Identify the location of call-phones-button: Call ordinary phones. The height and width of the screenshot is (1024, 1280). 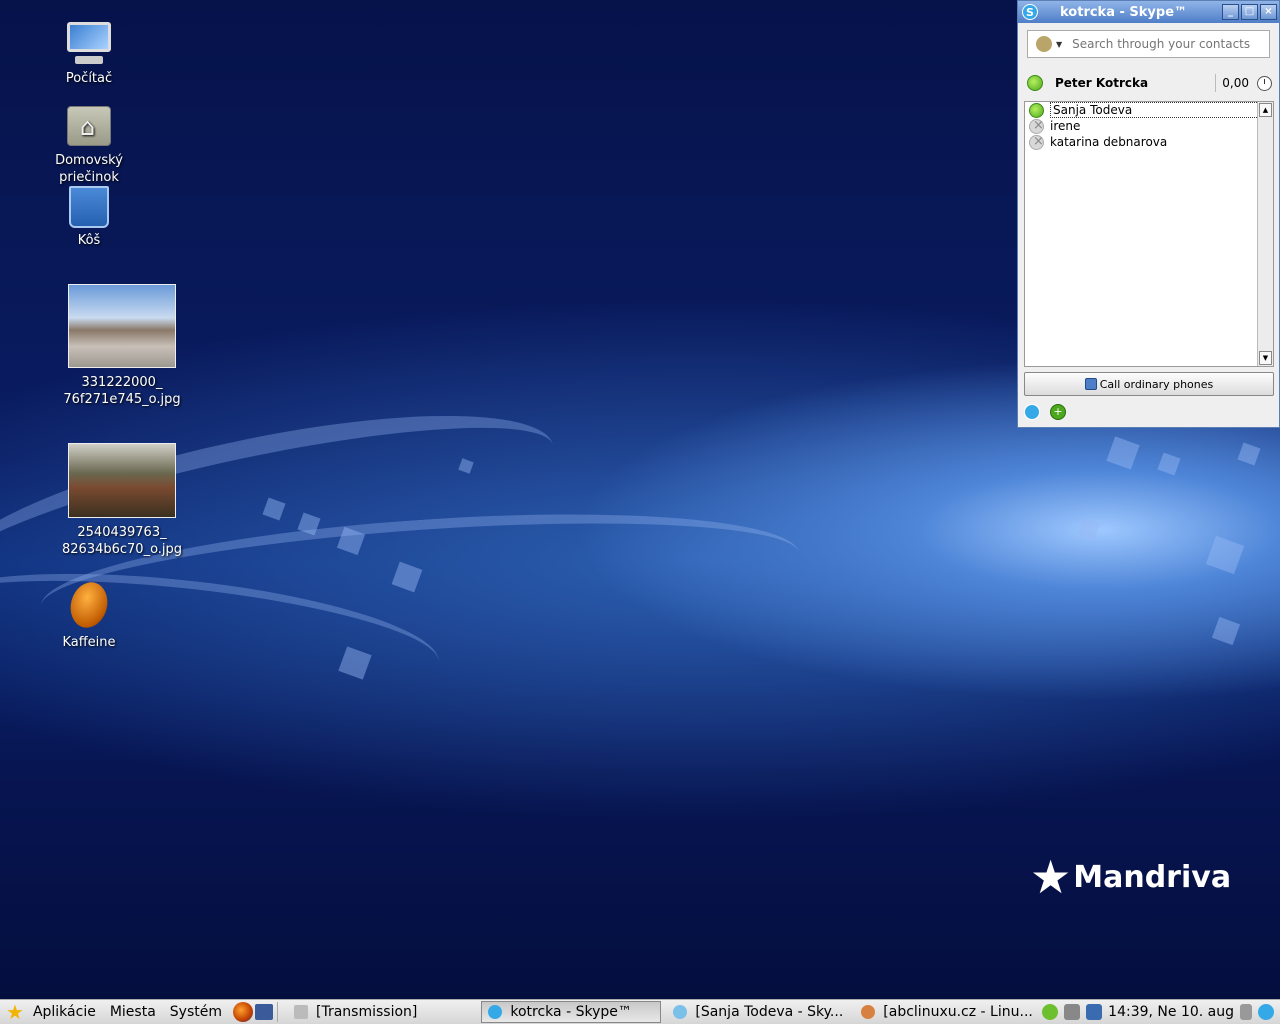
(1149, 384).